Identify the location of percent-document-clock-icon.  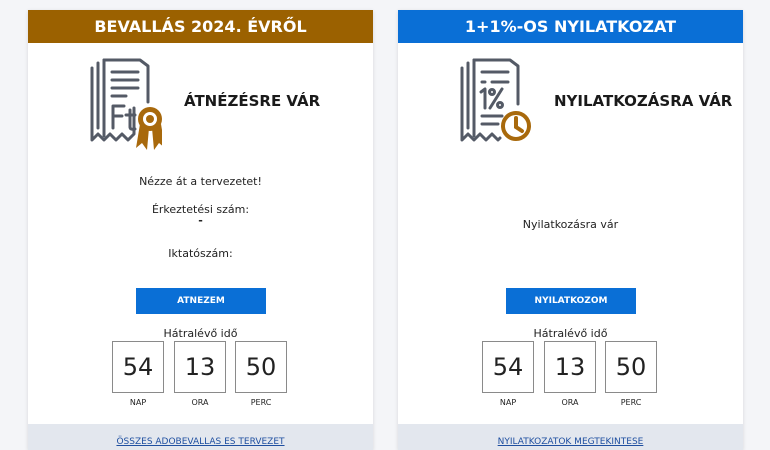
(495, 100).